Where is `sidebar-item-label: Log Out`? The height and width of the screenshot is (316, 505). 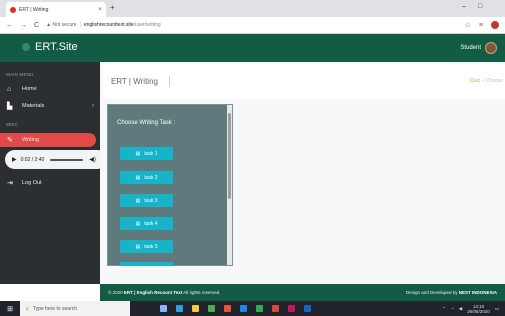
sidebar-item-label: Log Out is located at coordinates (32, 183).